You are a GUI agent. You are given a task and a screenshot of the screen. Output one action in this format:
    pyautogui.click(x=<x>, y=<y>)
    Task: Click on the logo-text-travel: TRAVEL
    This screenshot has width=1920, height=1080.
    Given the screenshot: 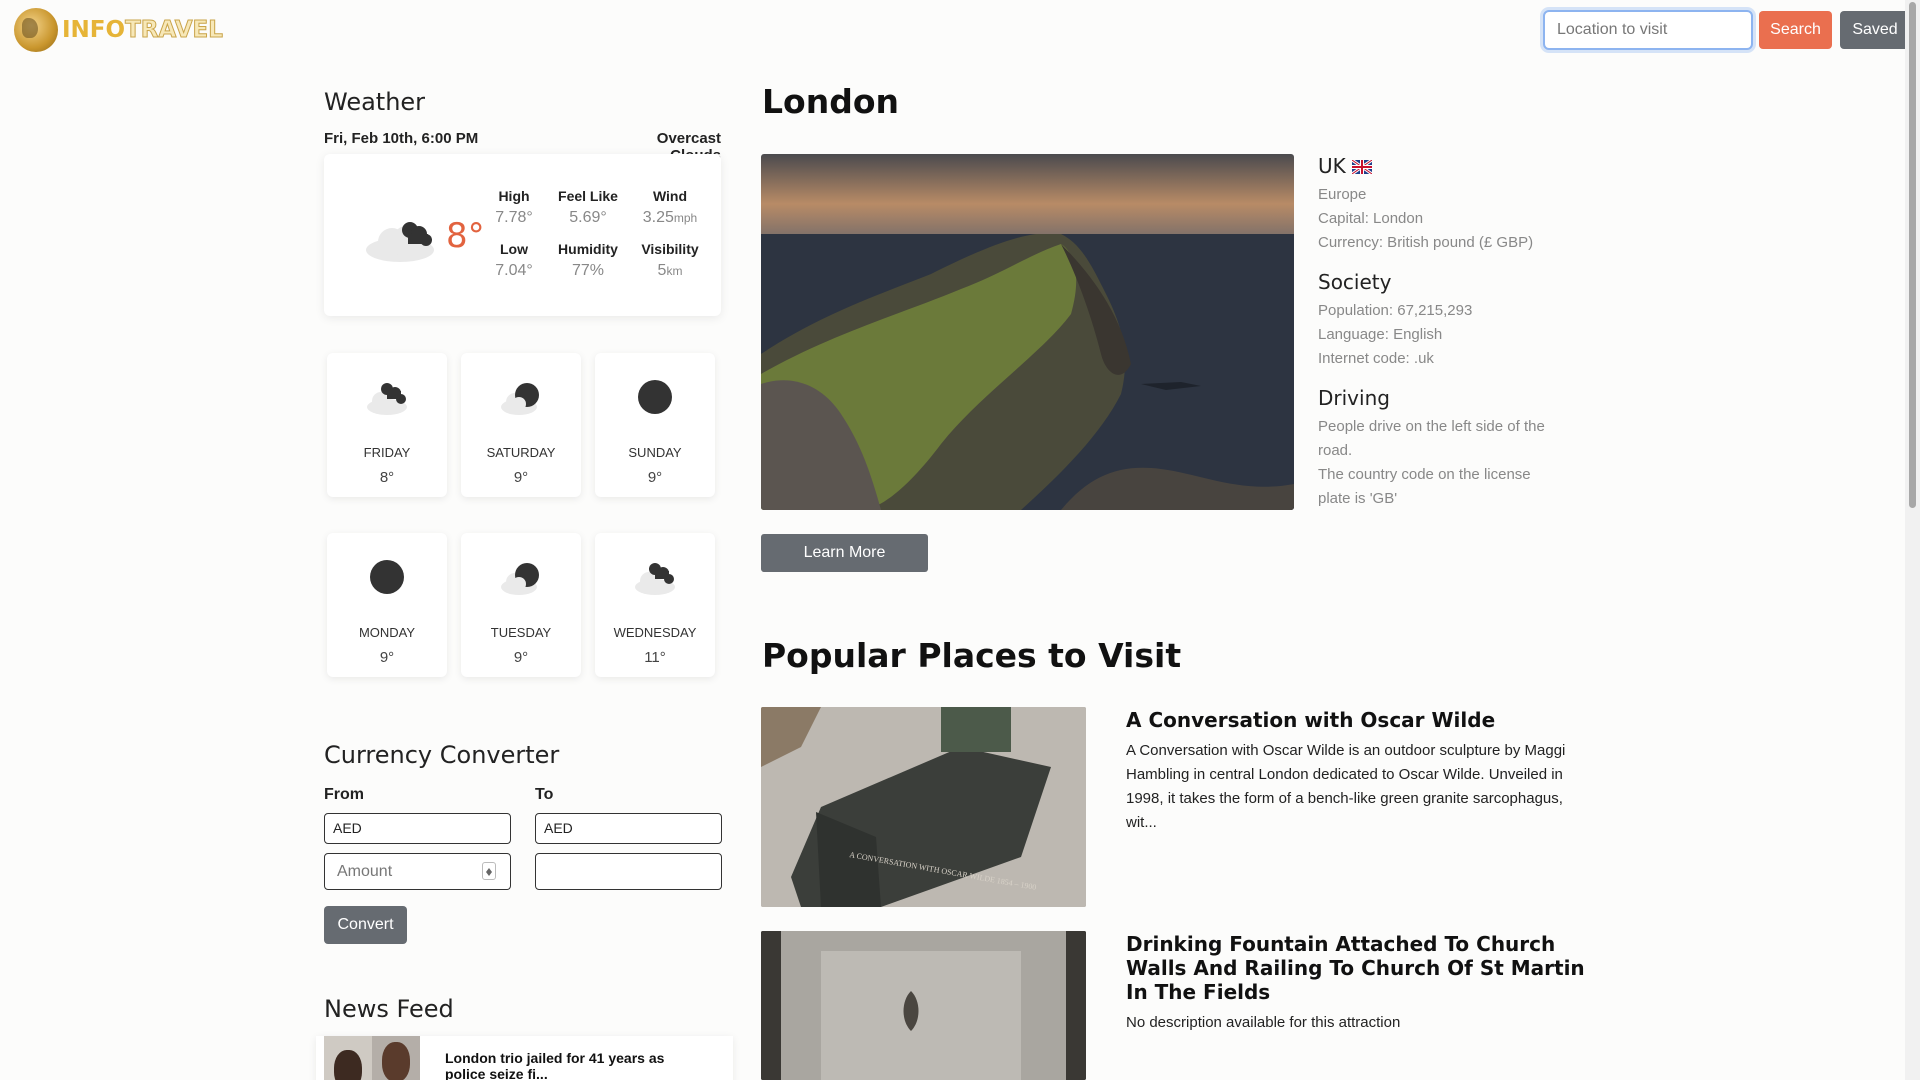 What is the action you would take?
    pyautogui.click(x=174, y=30)
    